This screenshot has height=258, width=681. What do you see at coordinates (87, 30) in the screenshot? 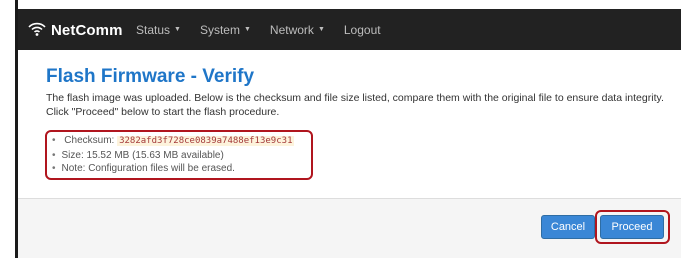
I see `brand-name: NetComm` at bounding box center [87, 30].